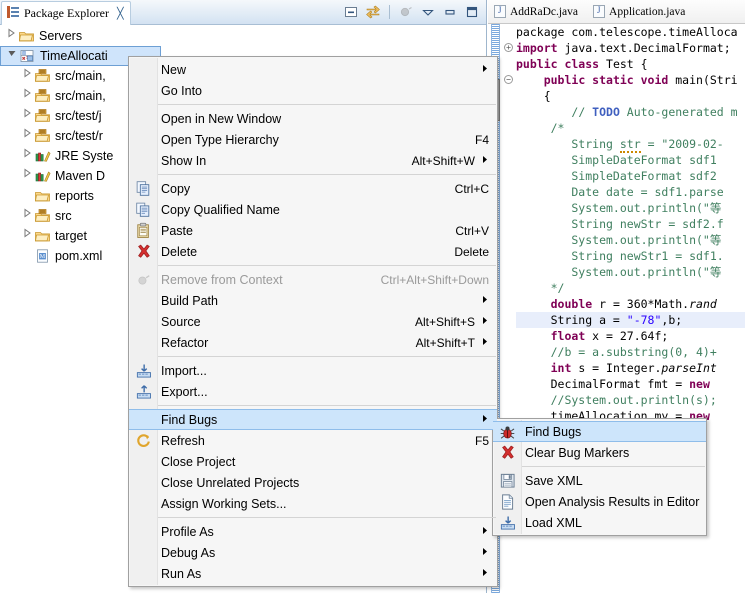 This screenshot has width=745, height=593. Describe the element at coordinates (351, 12) in the screenshot. I see `collapse-all-icon` at that location.